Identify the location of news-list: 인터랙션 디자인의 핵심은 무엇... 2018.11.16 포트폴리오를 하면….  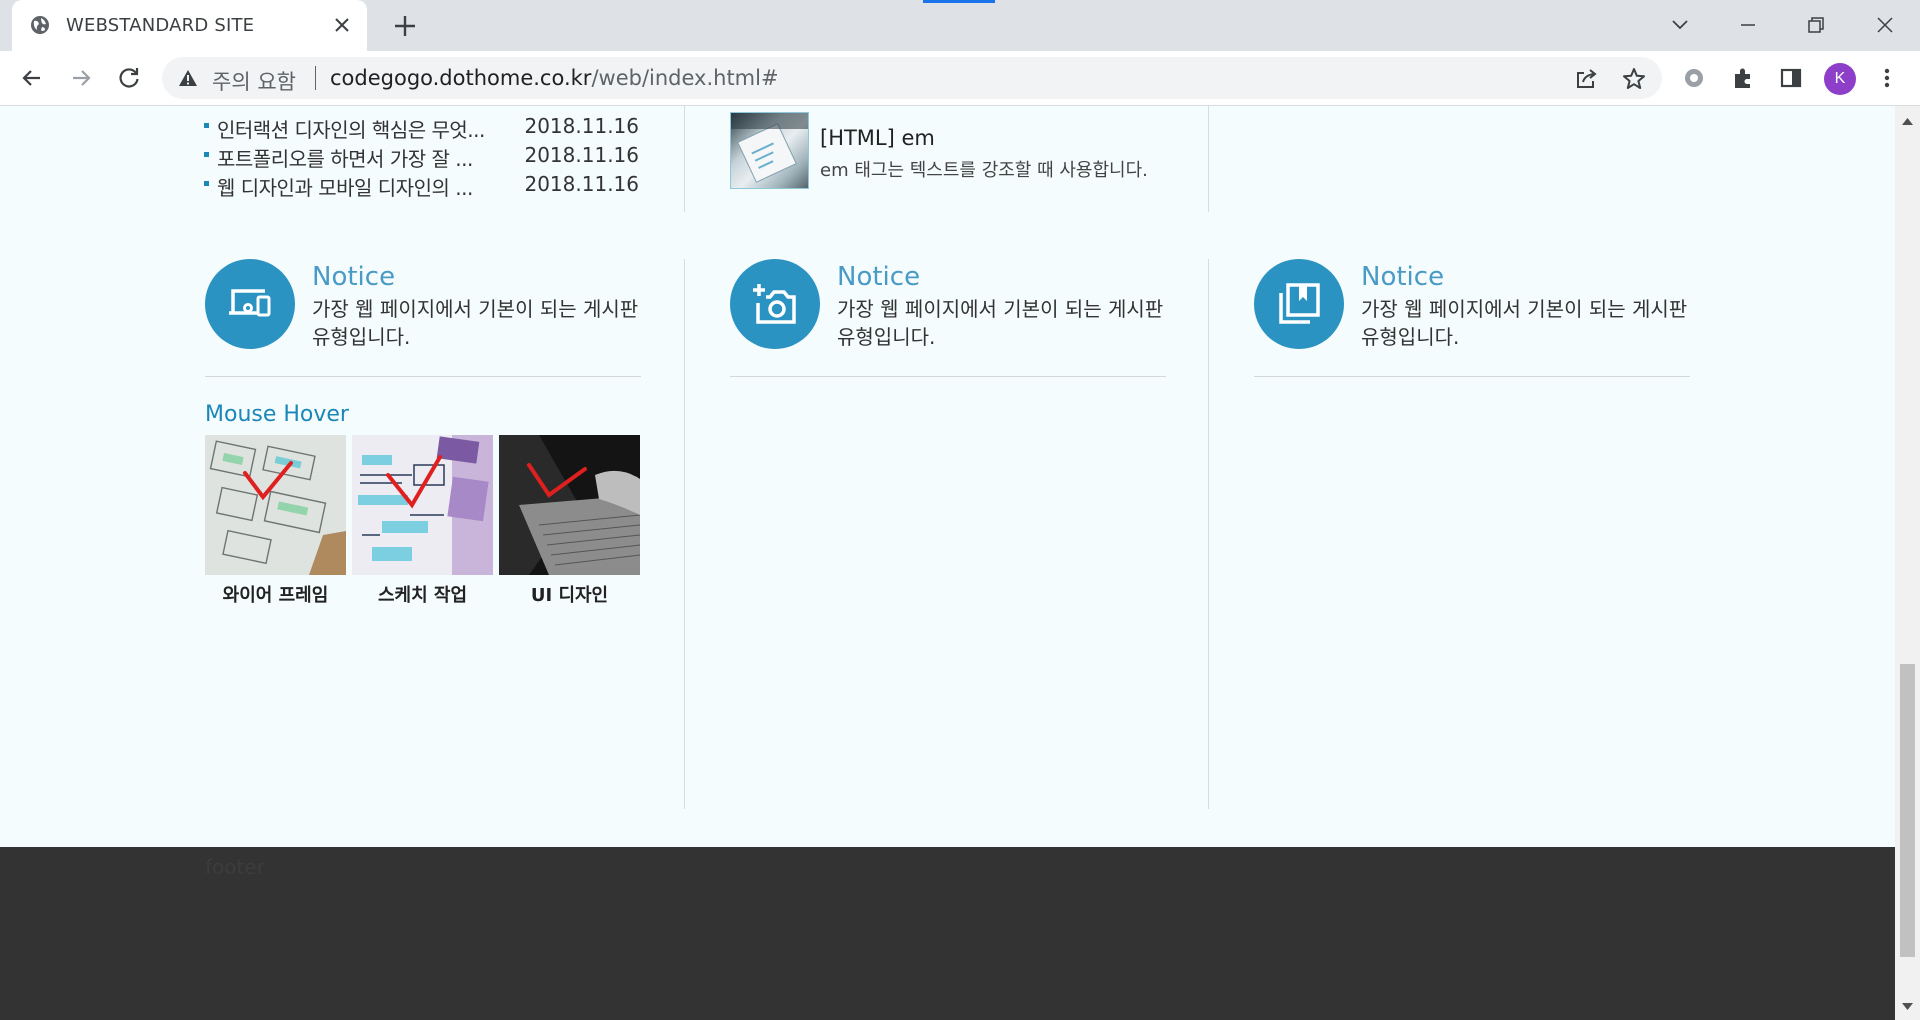
(421, 156).